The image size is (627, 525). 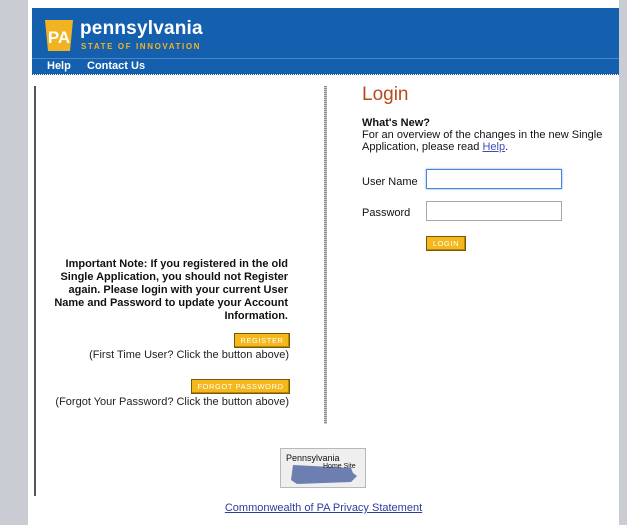 What do you see at coordinates (446, 243) in the screenshot?
I see `login-button: LOGIN` at bounding box center [446, 243].